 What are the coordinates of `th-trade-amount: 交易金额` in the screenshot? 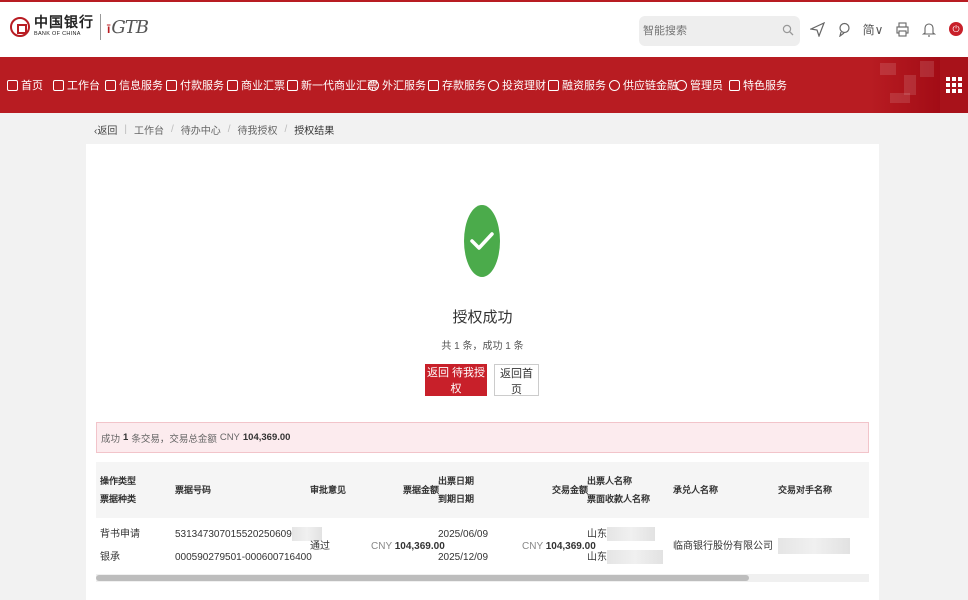 It's located at (570, 490).